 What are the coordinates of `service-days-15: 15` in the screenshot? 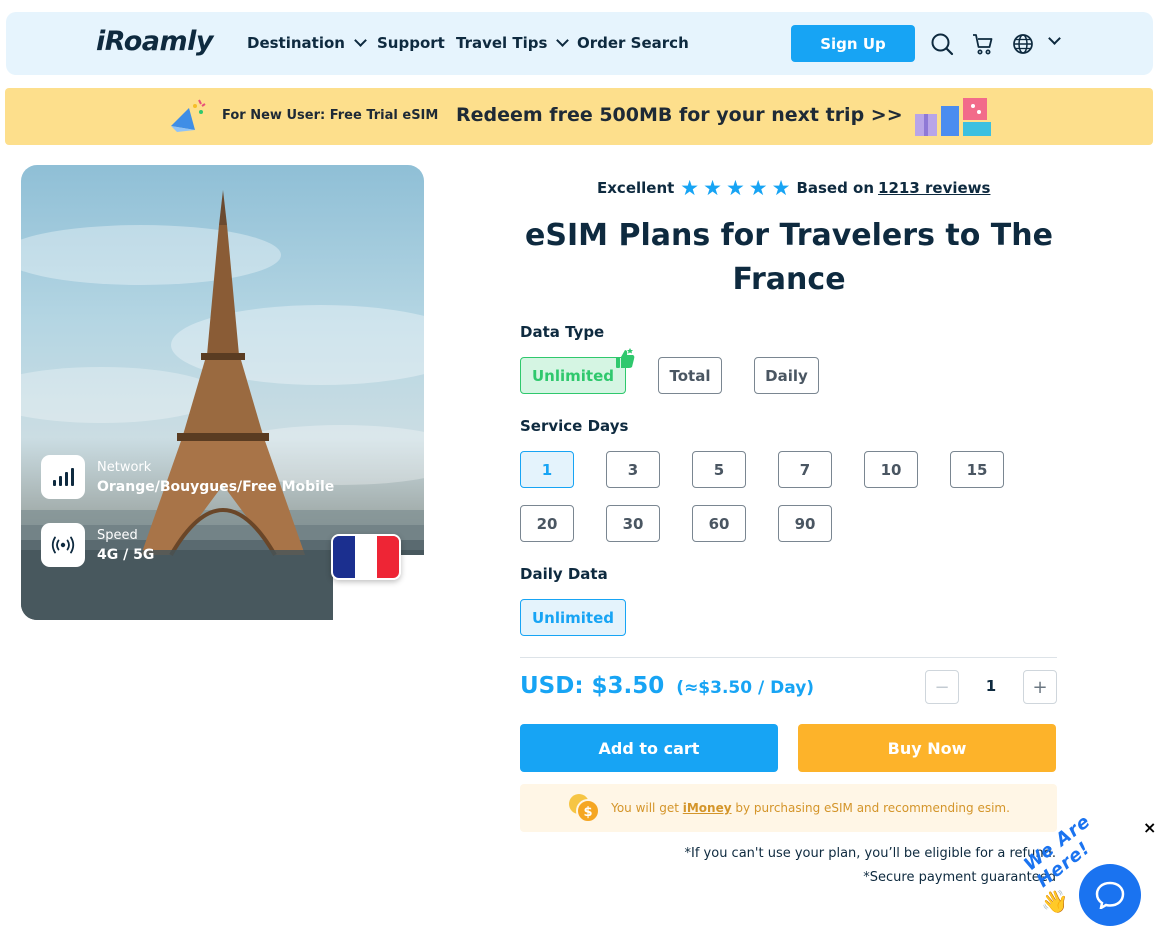 It's located at (977, 469).